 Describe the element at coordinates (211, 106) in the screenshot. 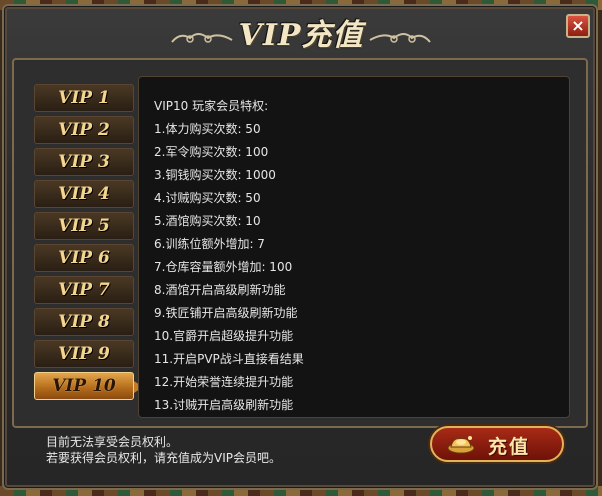

I see `privileges-heading: VIP10 玩家会员特权:` at that location.